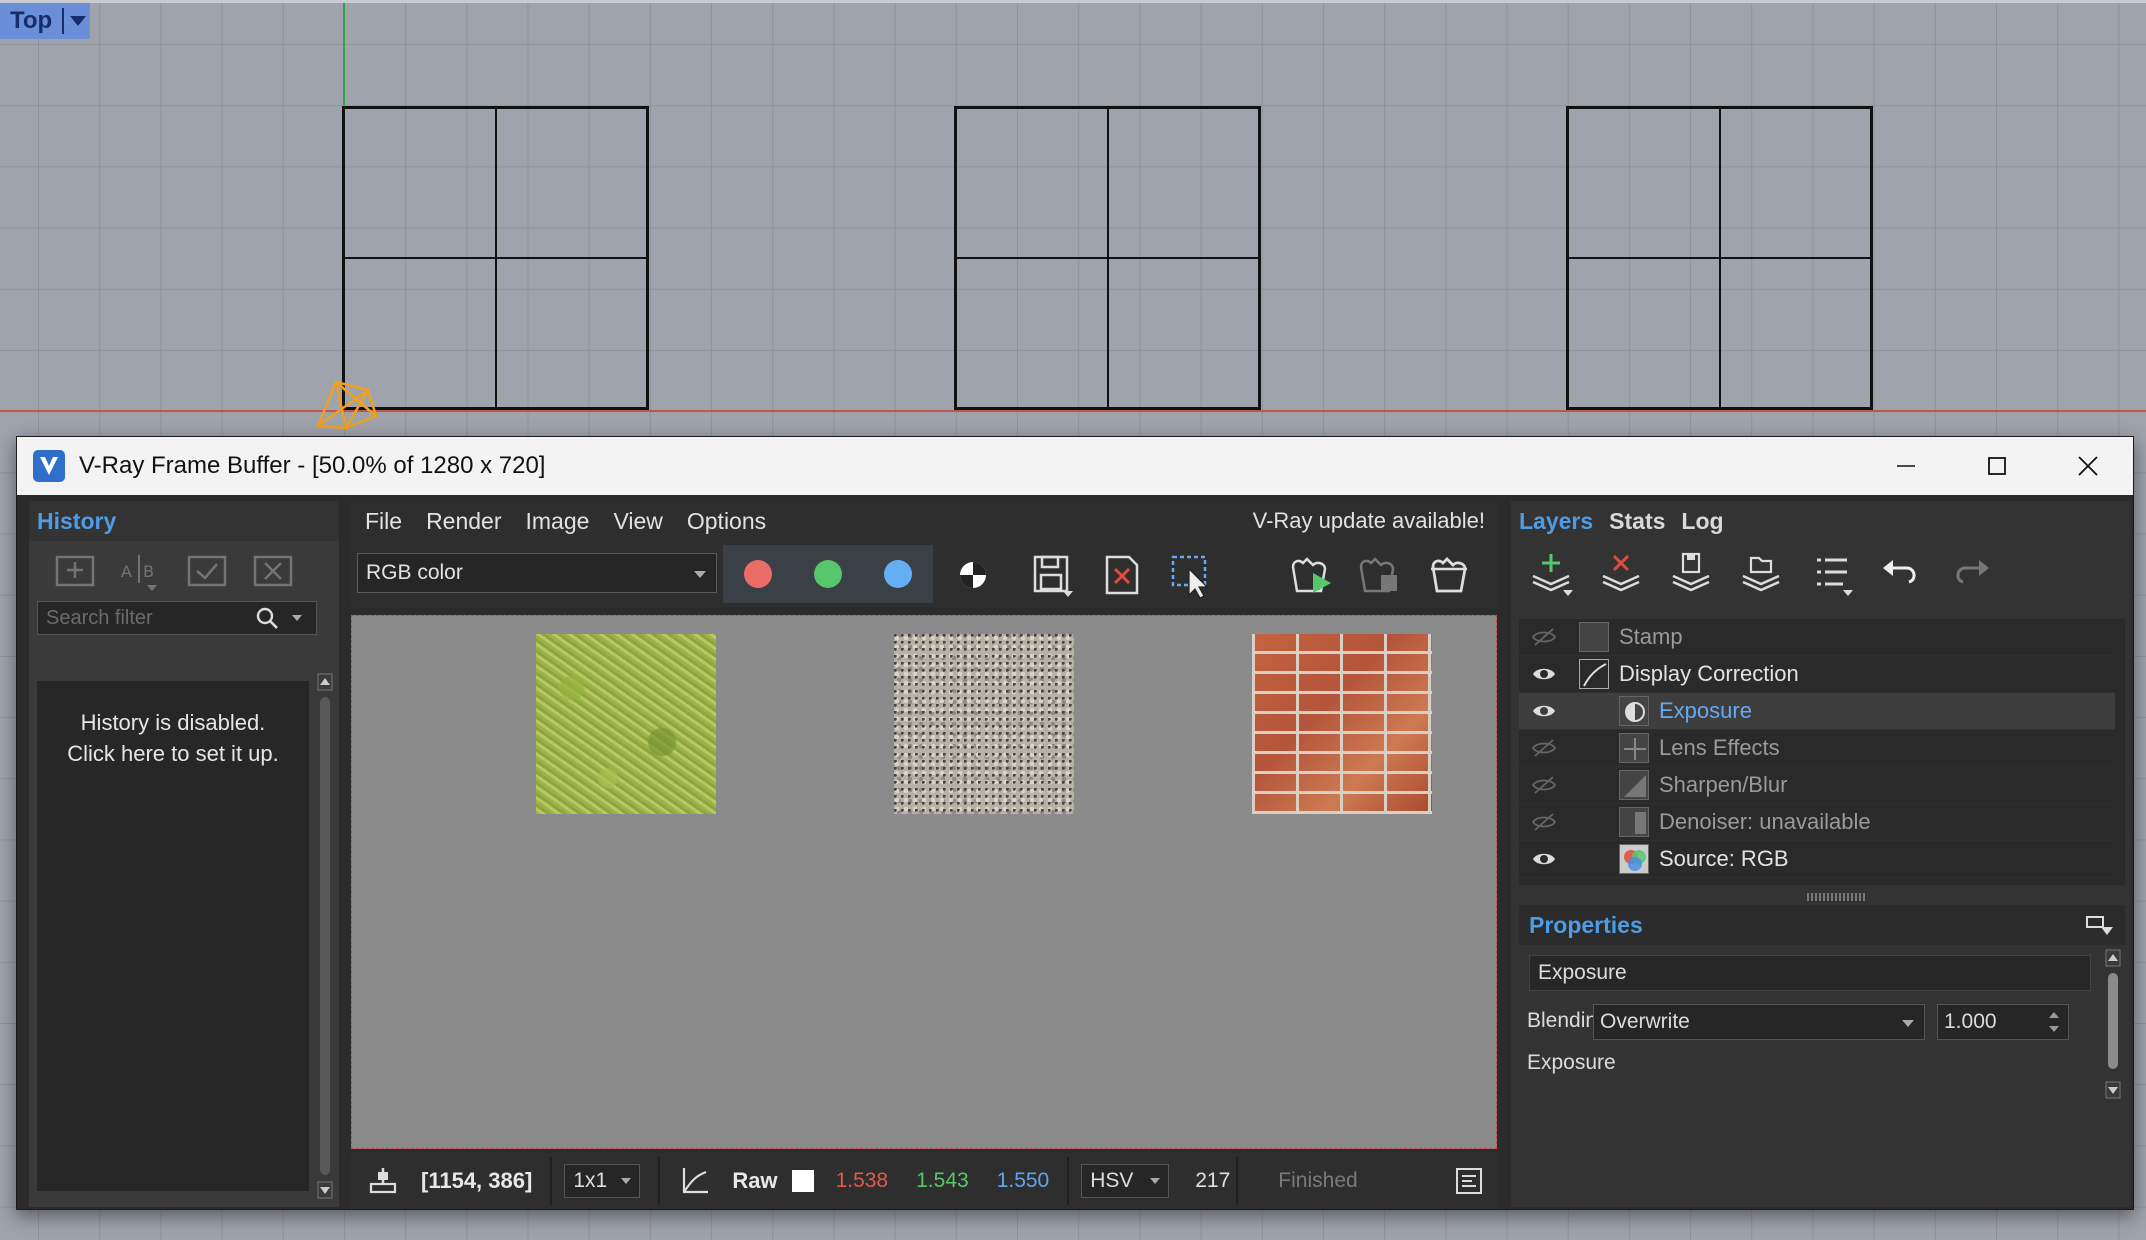 Image resolution: width=2146 pixels, height=1240 pixels. I want to click on minimize-button, so click(1905, 466).